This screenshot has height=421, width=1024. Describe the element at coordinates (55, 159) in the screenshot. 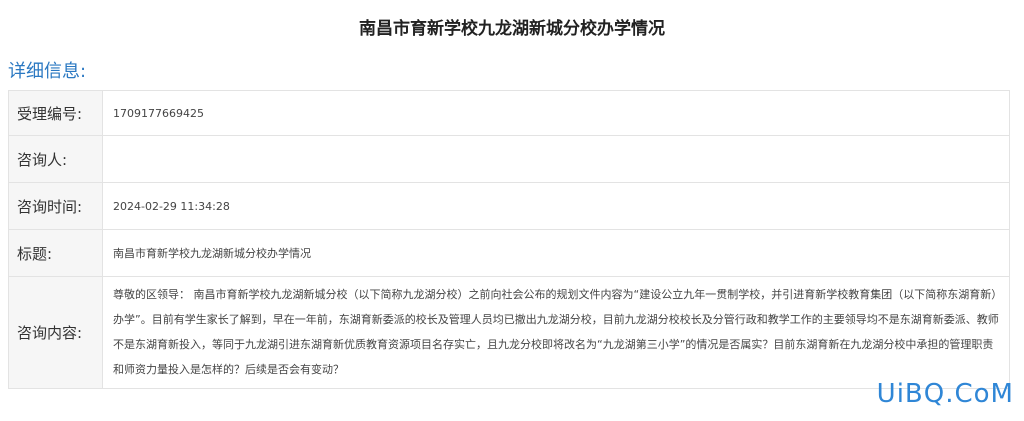

I see `inquirer-label: 咨询人:` at that location.